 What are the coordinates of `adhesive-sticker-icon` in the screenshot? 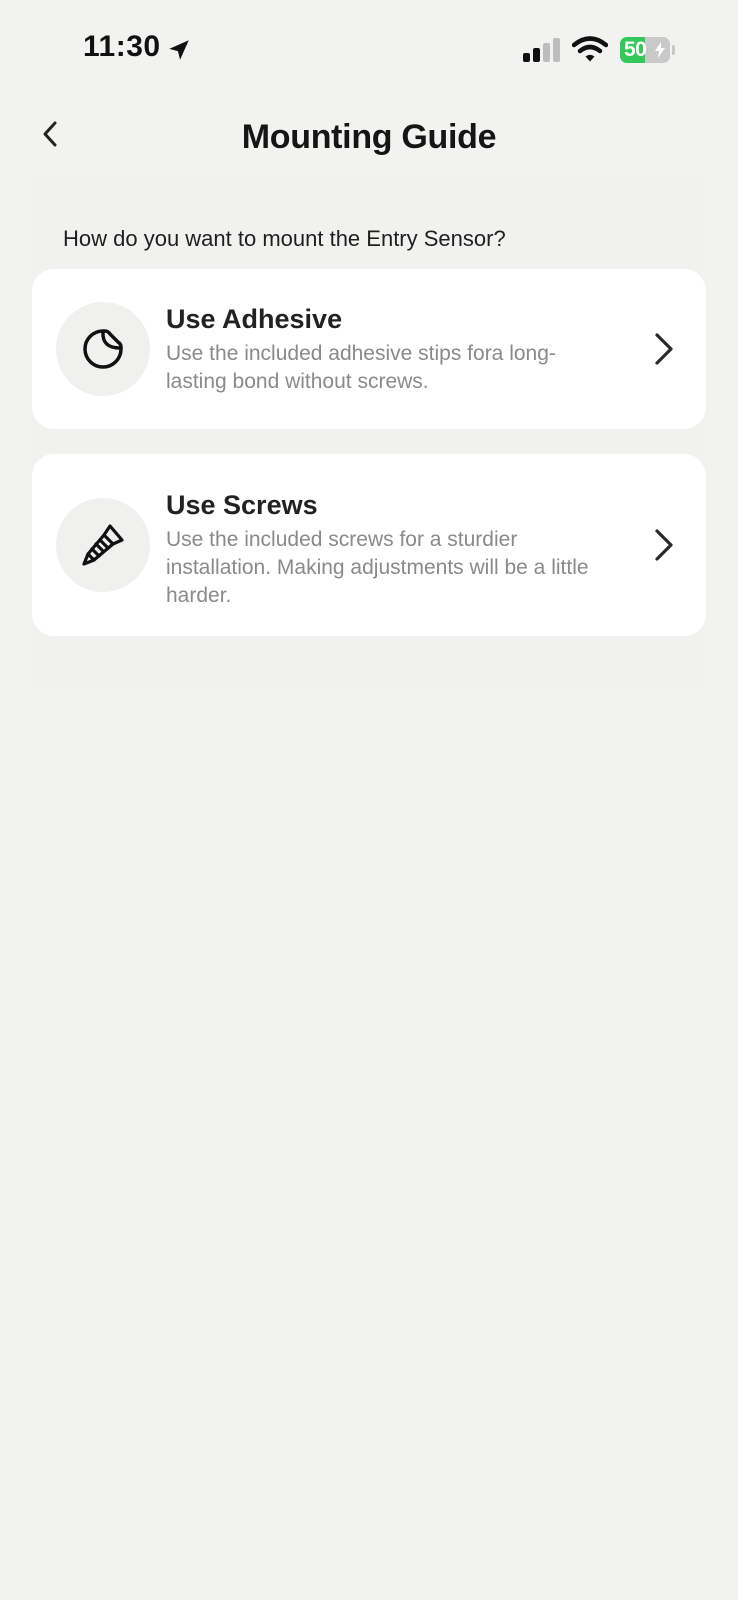 It's located at (103, 349).